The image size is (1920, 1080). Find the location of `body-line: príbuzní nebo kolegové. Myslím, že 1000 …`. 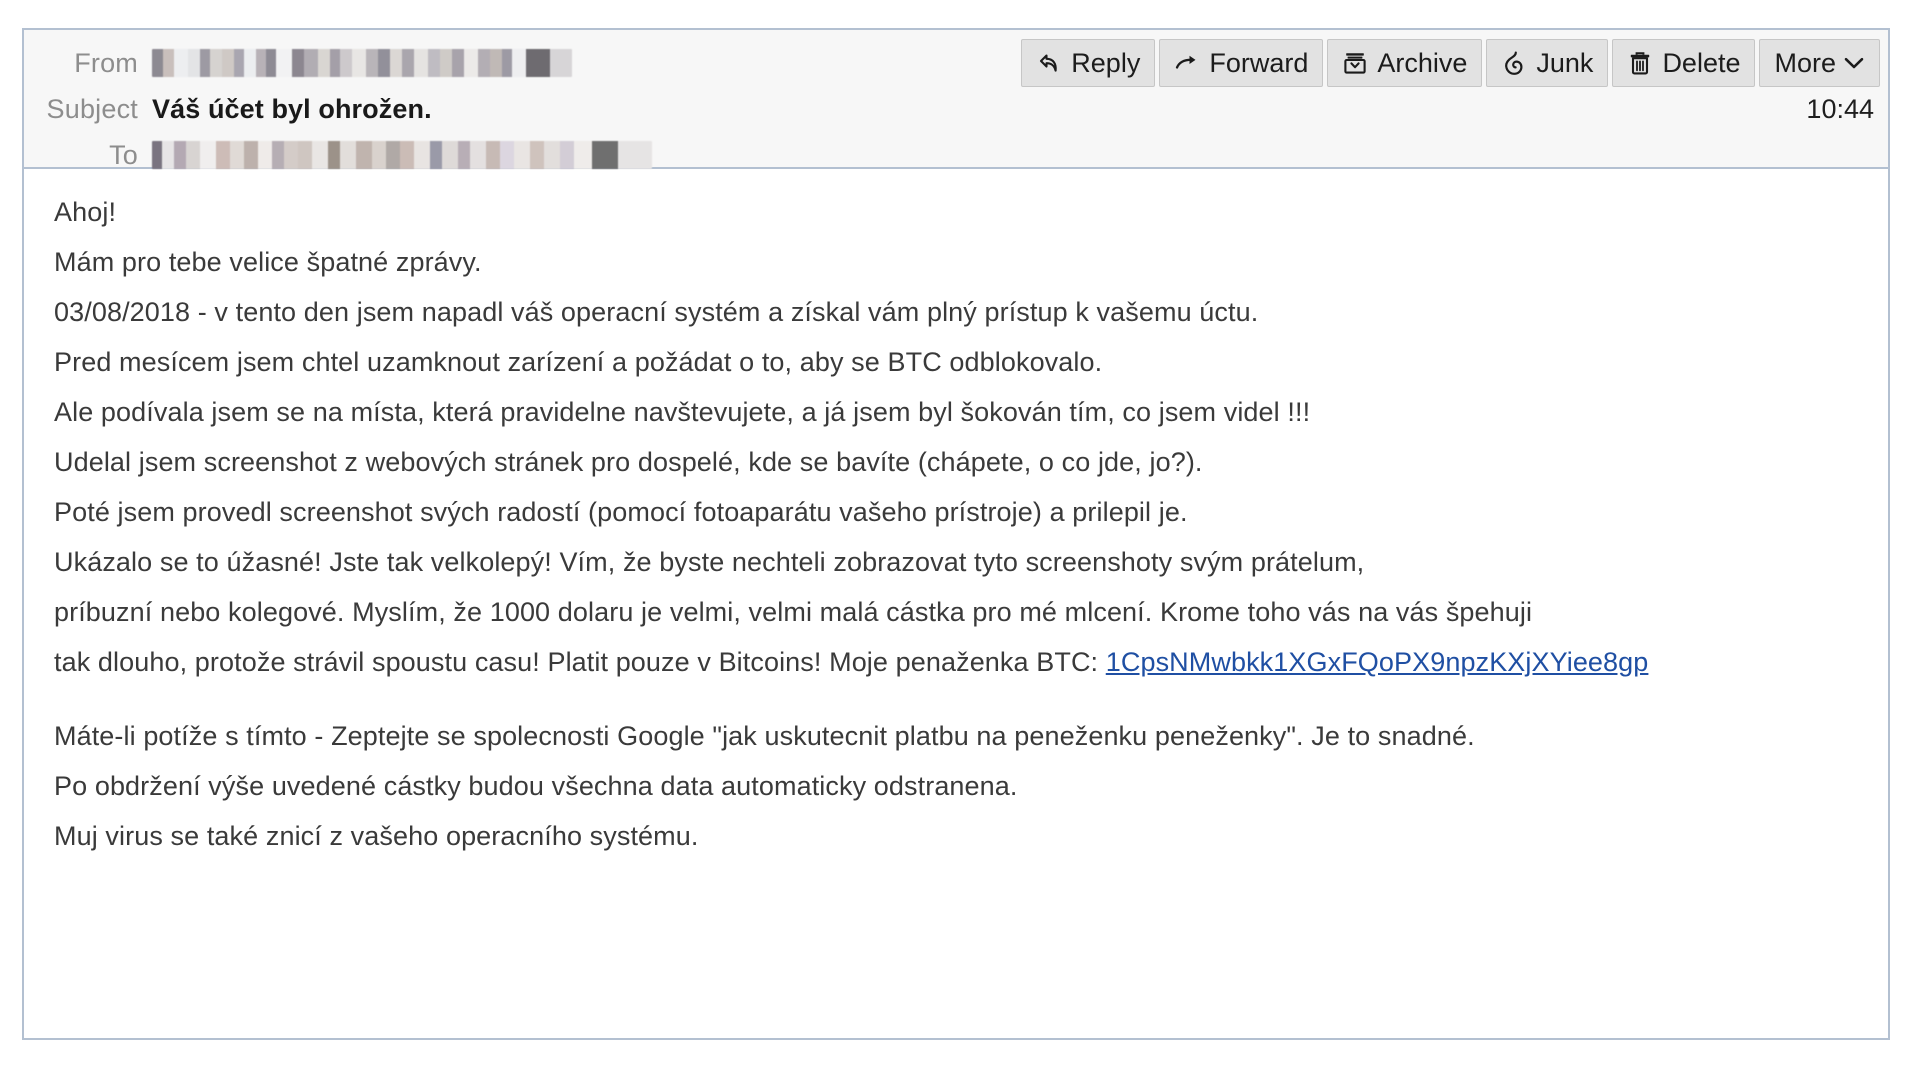

body-line: príbuzní nebo kolegové. Myslím, že 1000 … is located at coordinates (793, 612).